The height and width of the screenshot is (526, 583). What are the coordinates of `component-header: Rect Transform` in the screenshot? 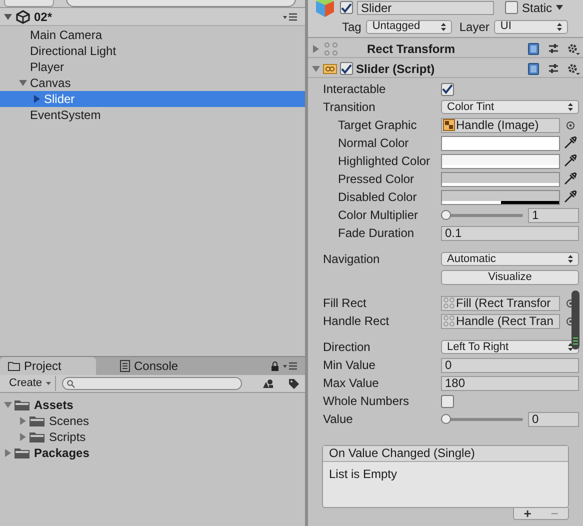 It's located at (445, 49).